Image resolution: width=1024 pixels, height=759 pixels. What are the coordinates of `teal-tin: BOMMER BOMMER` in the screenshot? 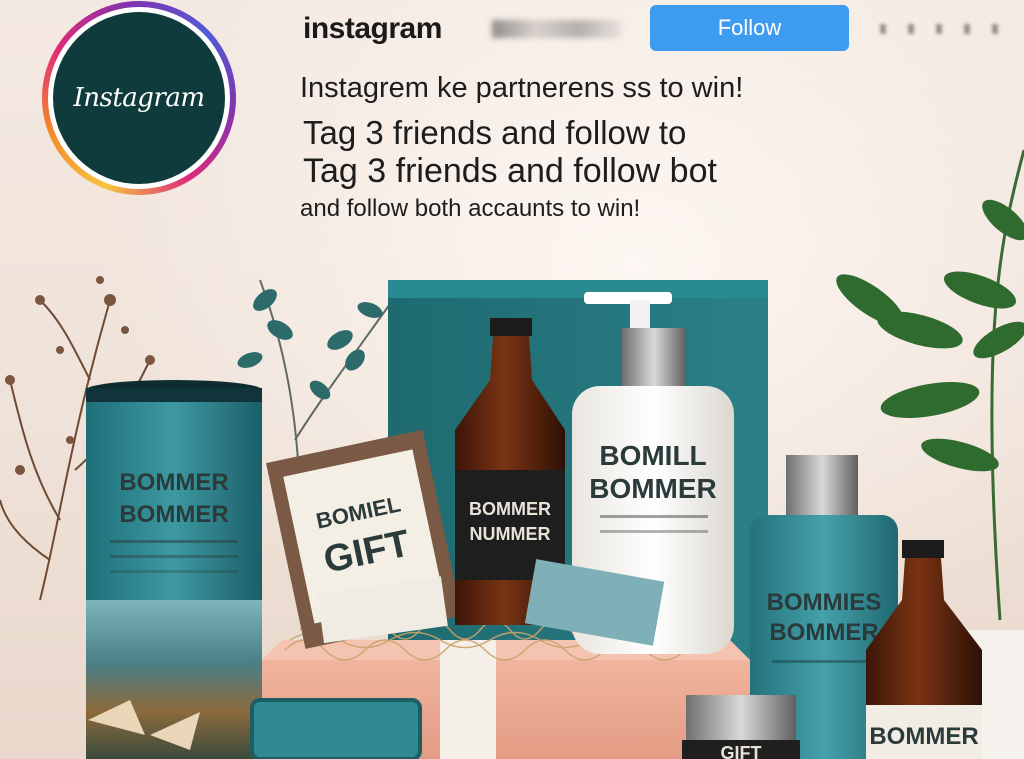 It's located at (174, 569).